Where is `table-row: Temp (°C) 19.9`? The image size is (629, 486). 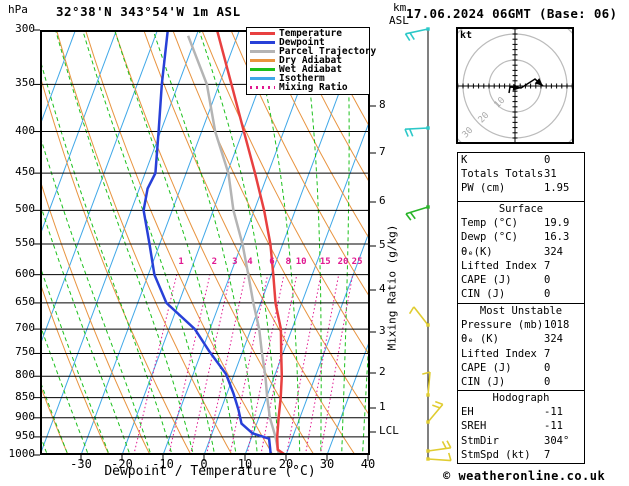
table-row: Temp (°C) 19.9 is located at coordinates (521, 223).